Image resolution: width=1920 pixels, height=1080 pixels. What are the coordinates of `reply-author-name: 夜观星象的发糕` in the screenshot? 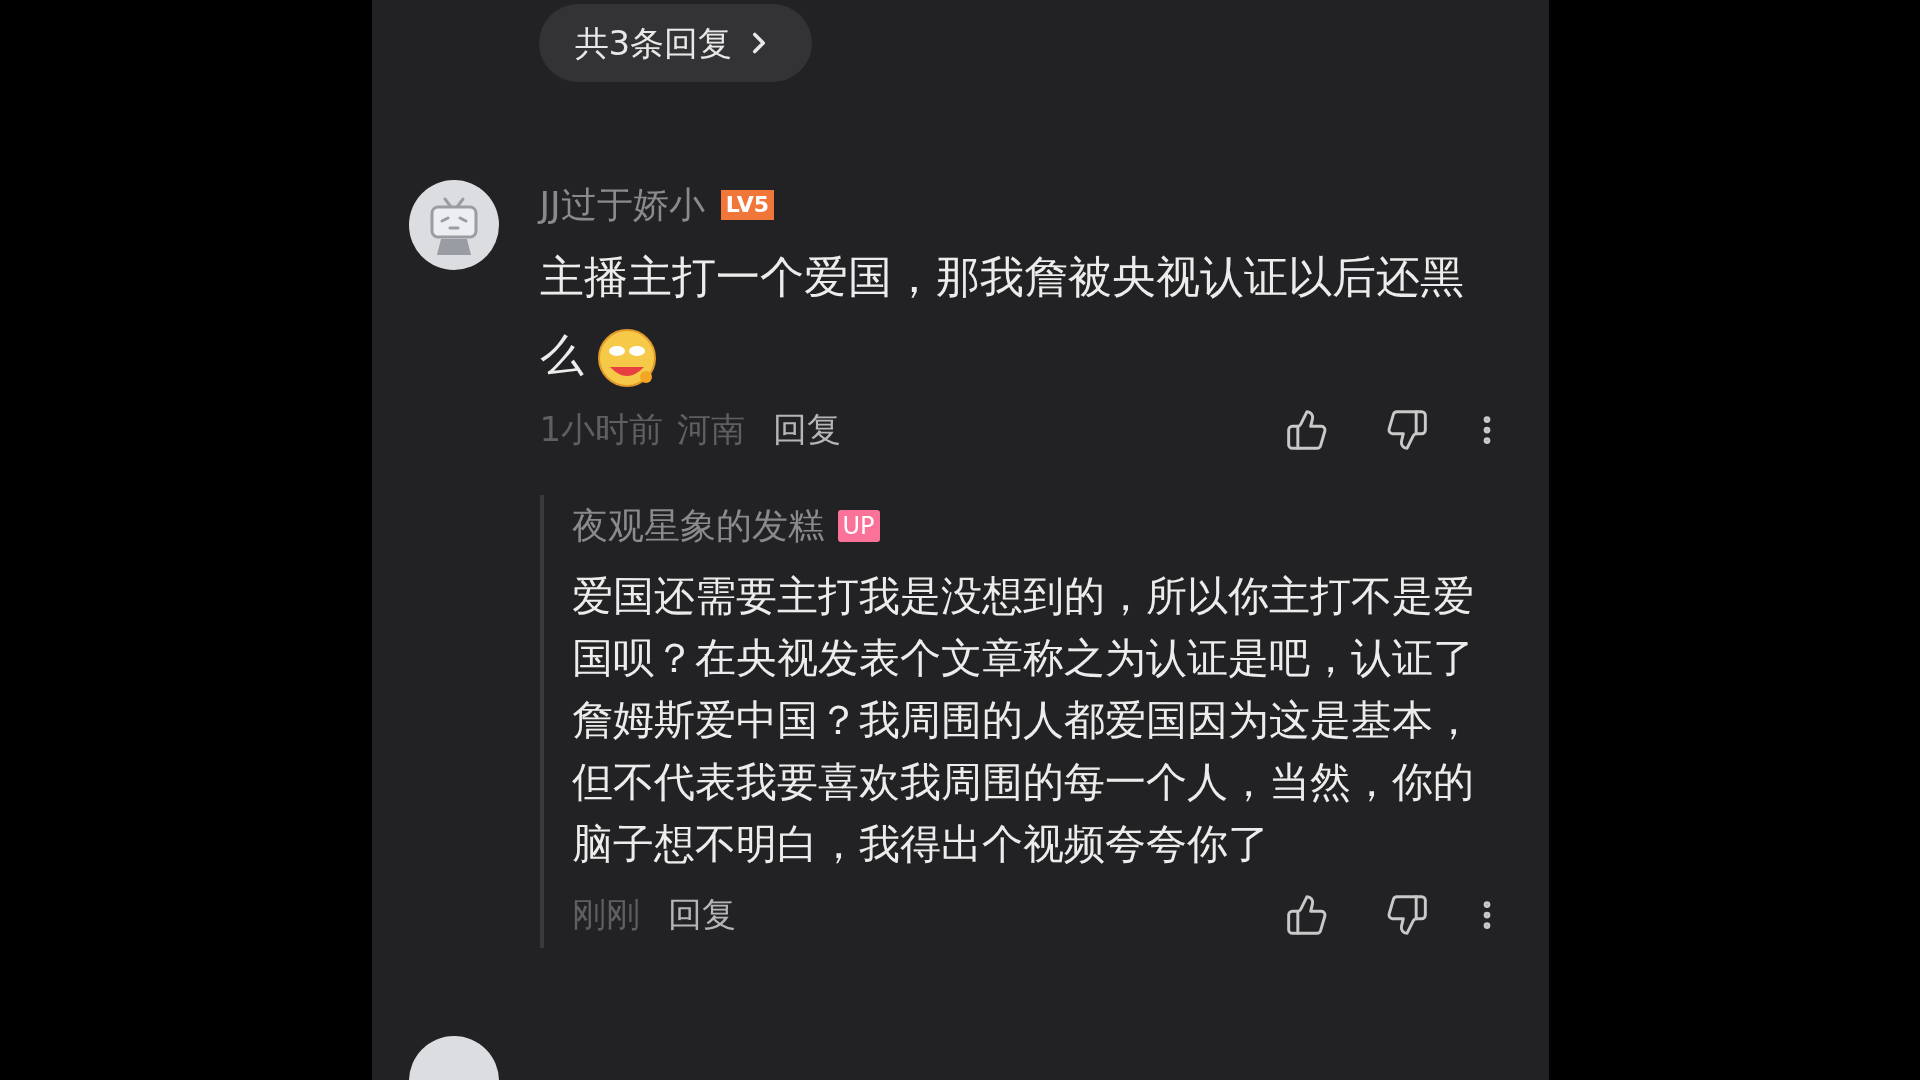 It's located at (697, 526).